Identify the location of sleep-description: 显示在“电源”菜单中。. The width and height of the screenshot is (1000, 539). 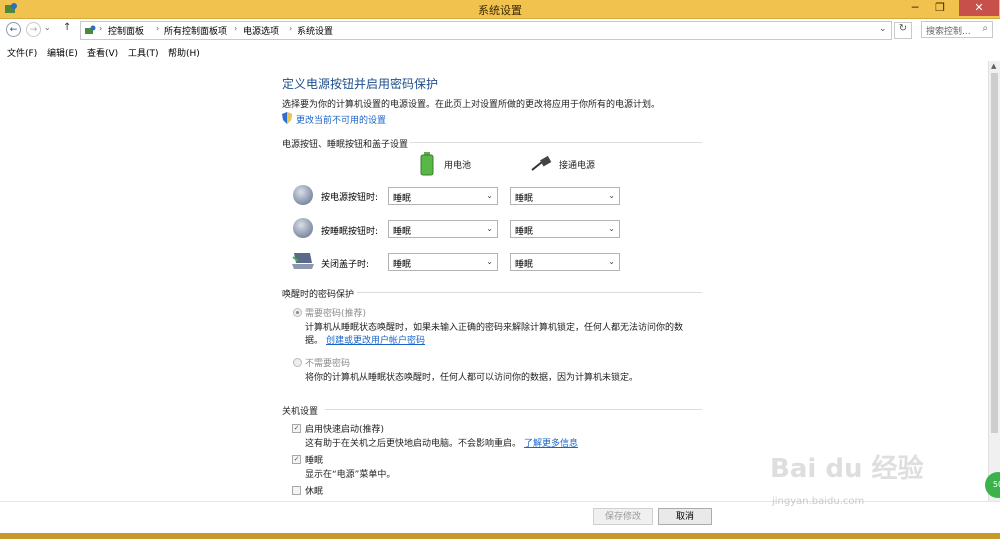
(350, 475).